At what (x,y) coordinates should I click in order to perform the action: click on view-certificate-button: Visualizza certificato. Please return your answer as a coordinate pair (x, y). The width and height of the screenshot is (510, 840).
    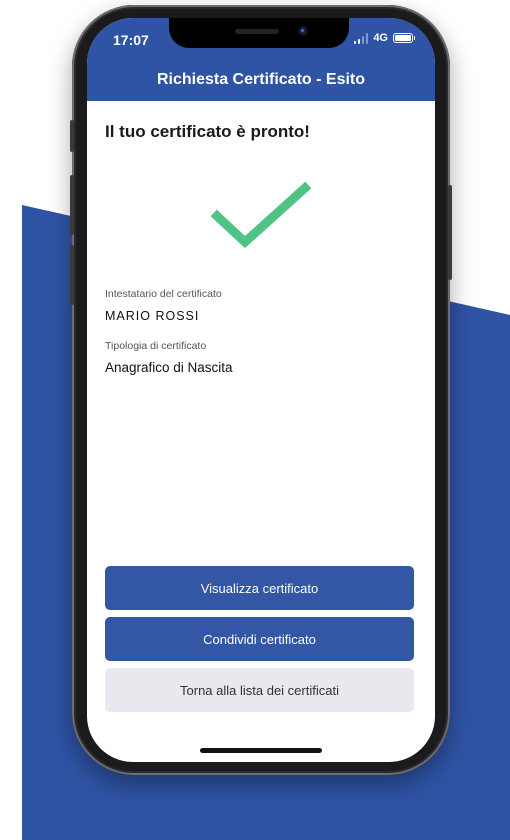
    Looking at the image, I should click on (259, 588).